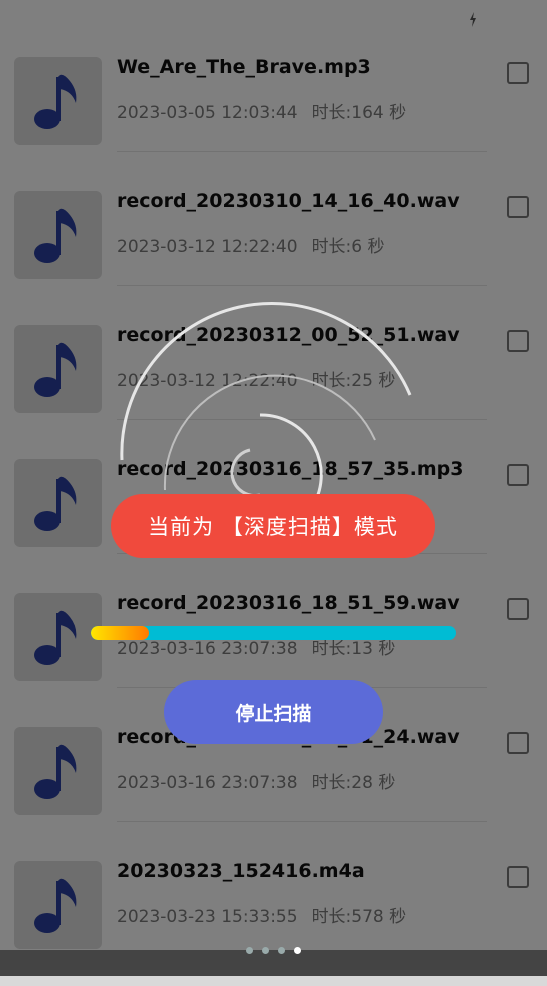  I want to click on scan-mode-banner: 当前为 【深度扫描】模式, so click(273, 526).